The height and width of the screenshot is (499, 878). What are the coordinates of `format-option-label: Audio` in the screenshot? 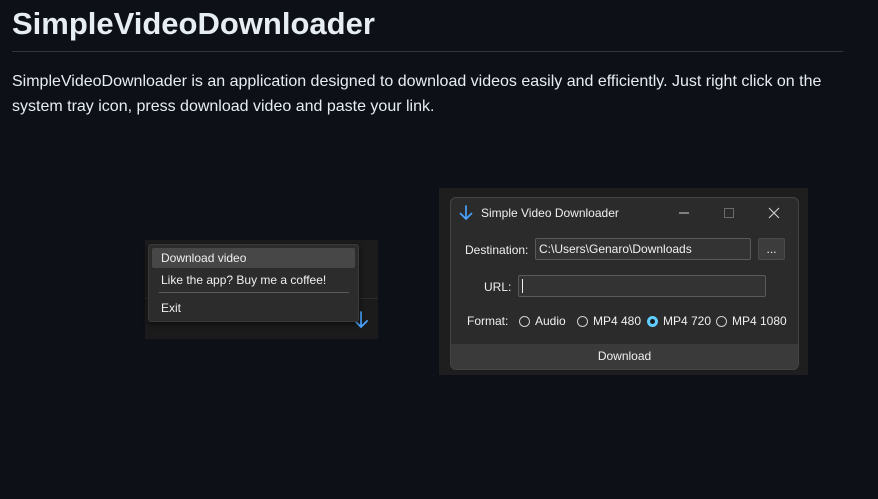 It's located at (550, 321).